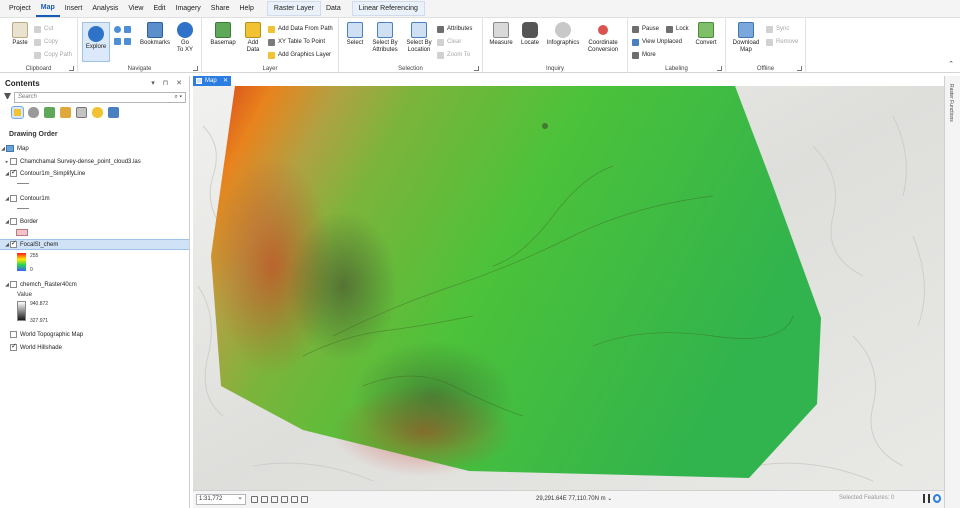  I want to click on layer-row: ◢ Contour1m, so click(98, 198).